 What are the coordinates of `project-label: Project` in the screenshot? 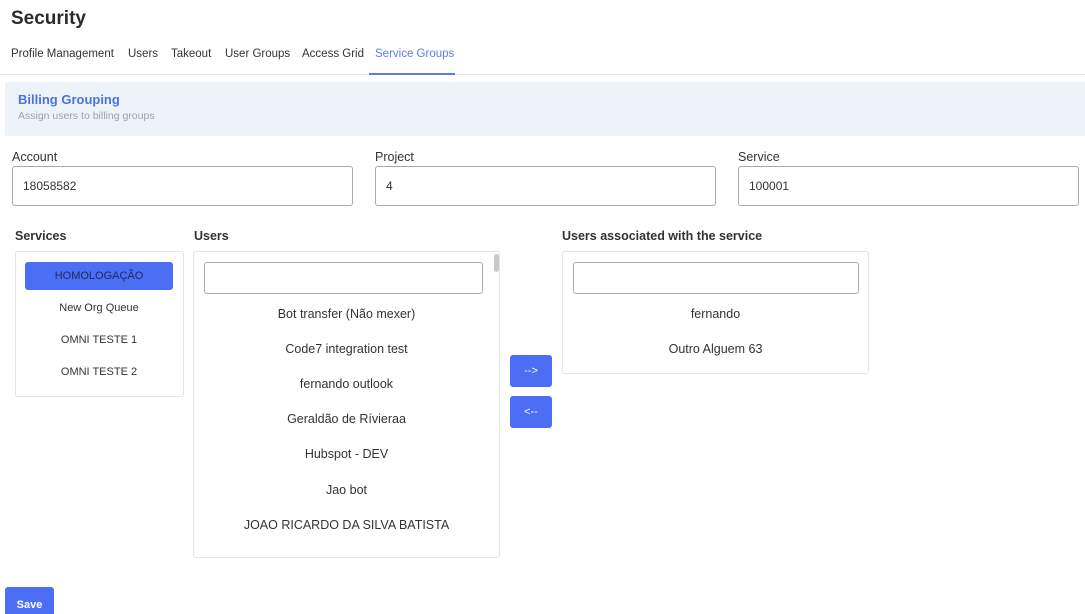 It's located at (394, 157).